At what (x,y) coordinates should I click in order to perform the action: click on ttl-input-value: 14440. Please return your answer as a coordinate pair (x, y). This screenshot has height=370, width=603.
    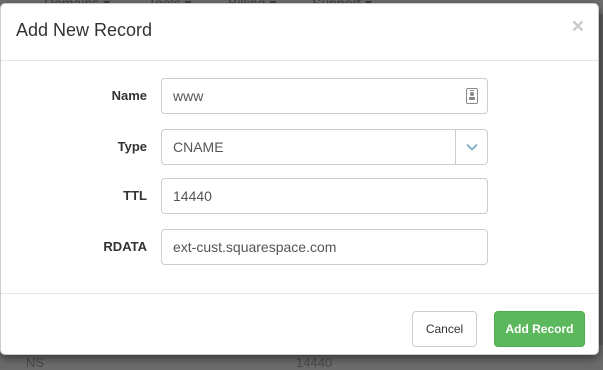
    Looking at the image, I should click on (192, 196).